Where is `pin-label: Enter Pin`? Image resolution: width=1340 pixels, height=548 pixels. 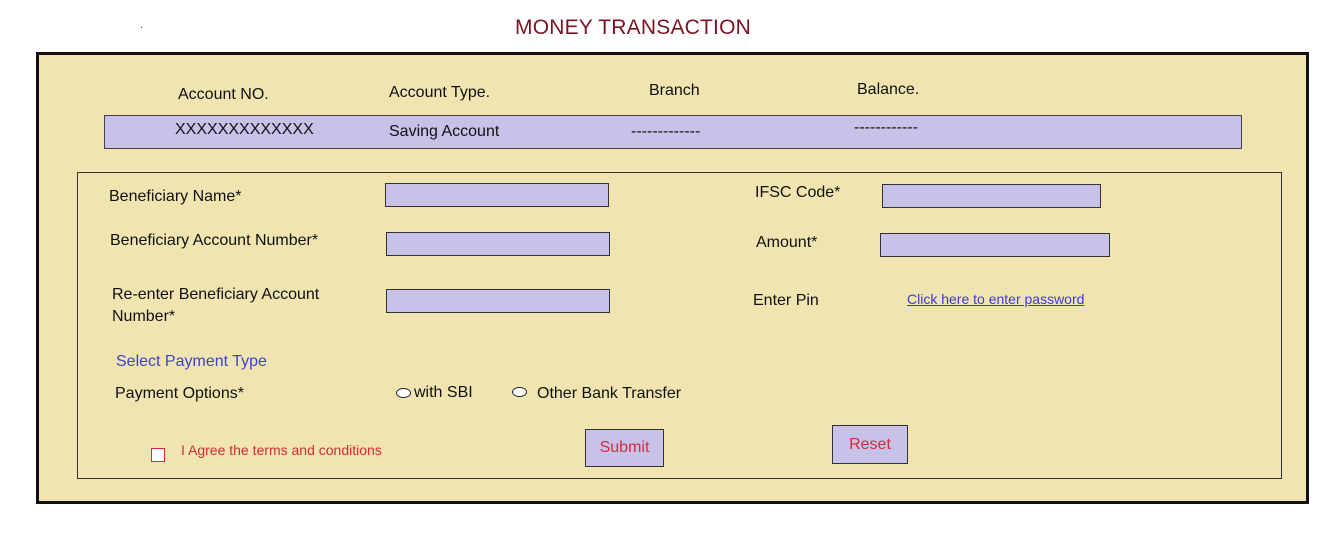 pin-label: Enter Pin is located at coordinates (786, 300).